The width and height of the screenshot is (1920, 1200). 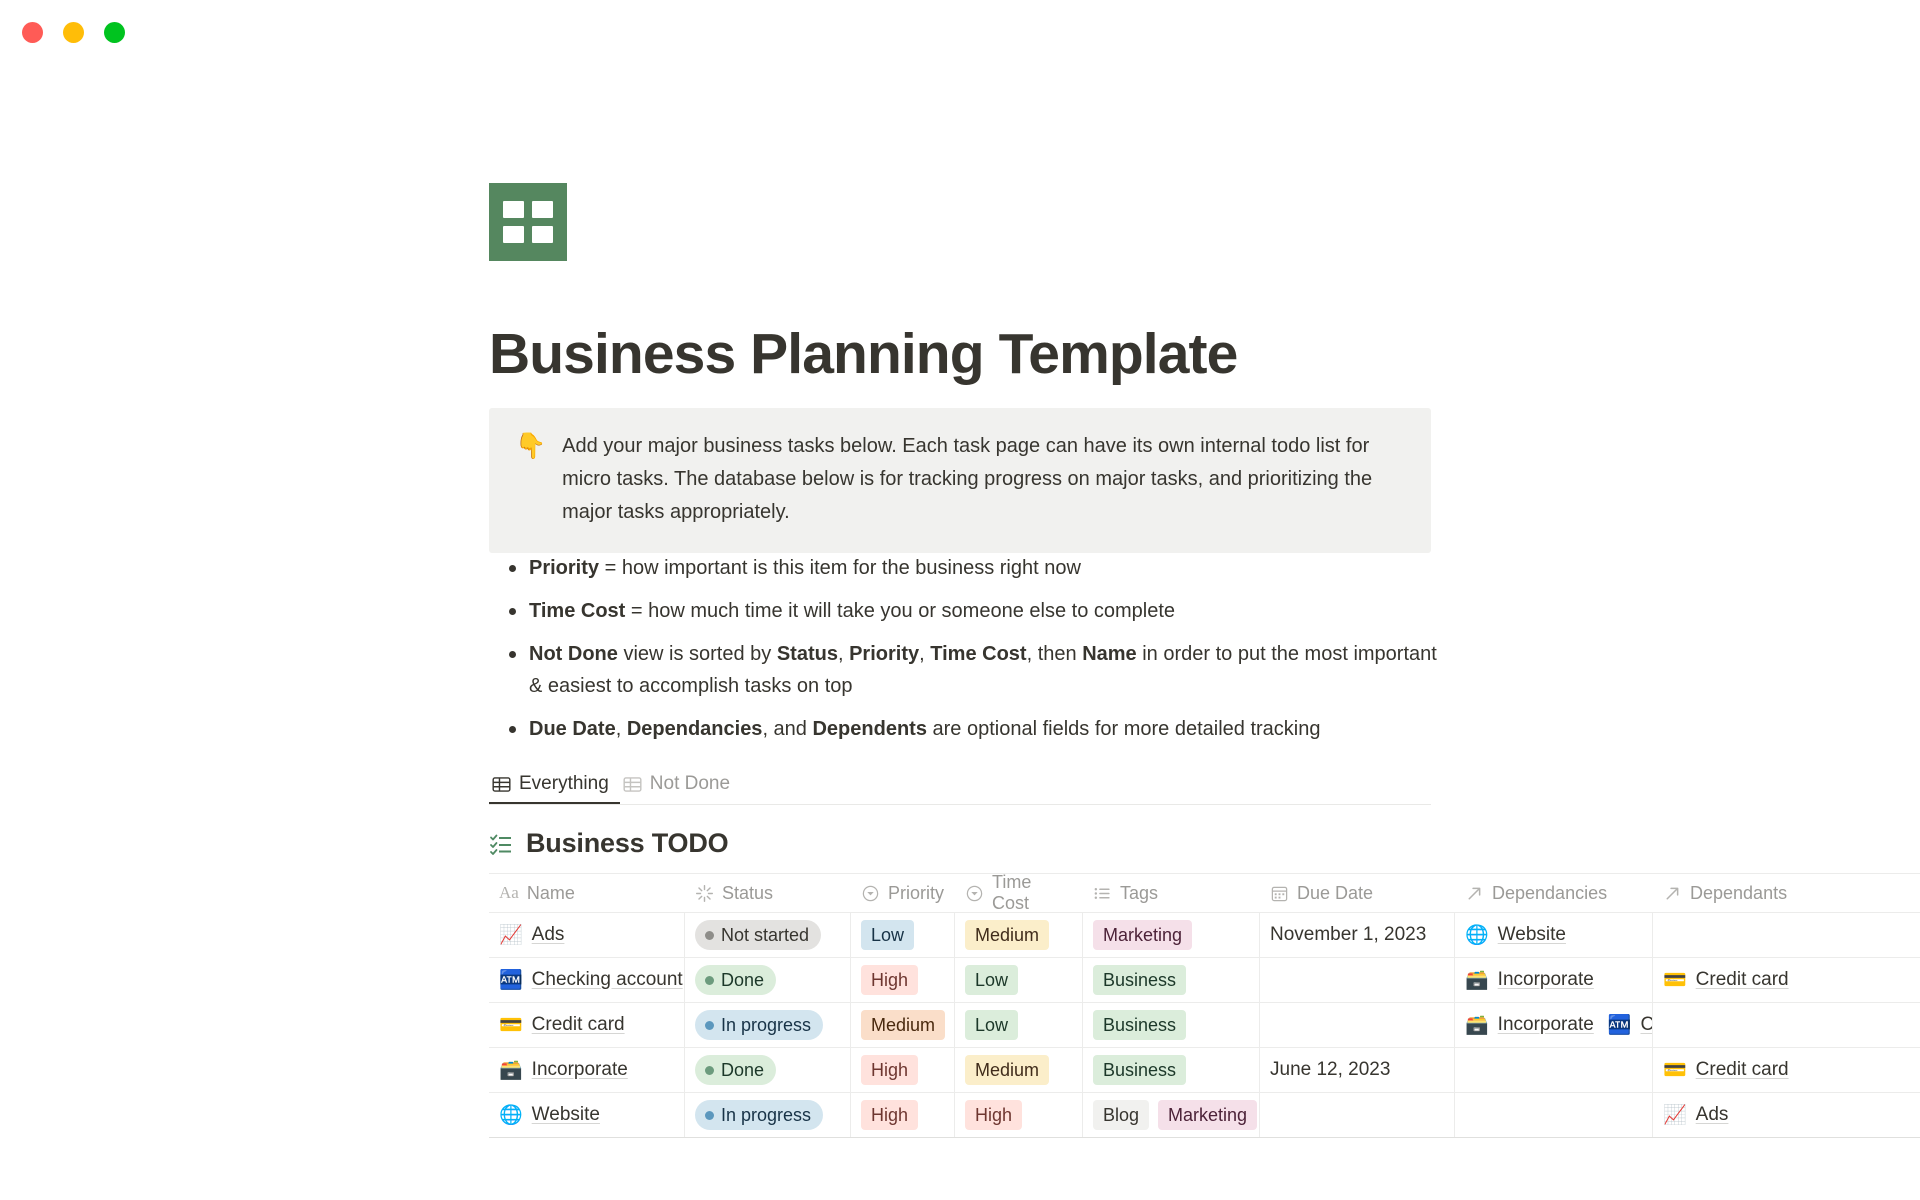 I want to click on priority-badge: Low, so click(x=888, y=935).